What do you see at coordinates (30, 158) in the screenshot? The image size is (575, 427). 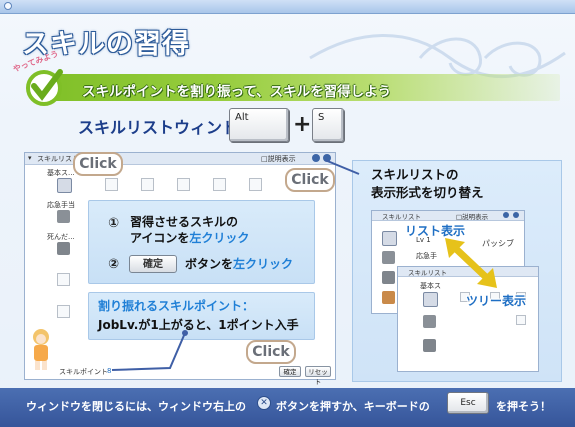 I see `skill-window-icon: ▾` at bounding box center [30, 158].